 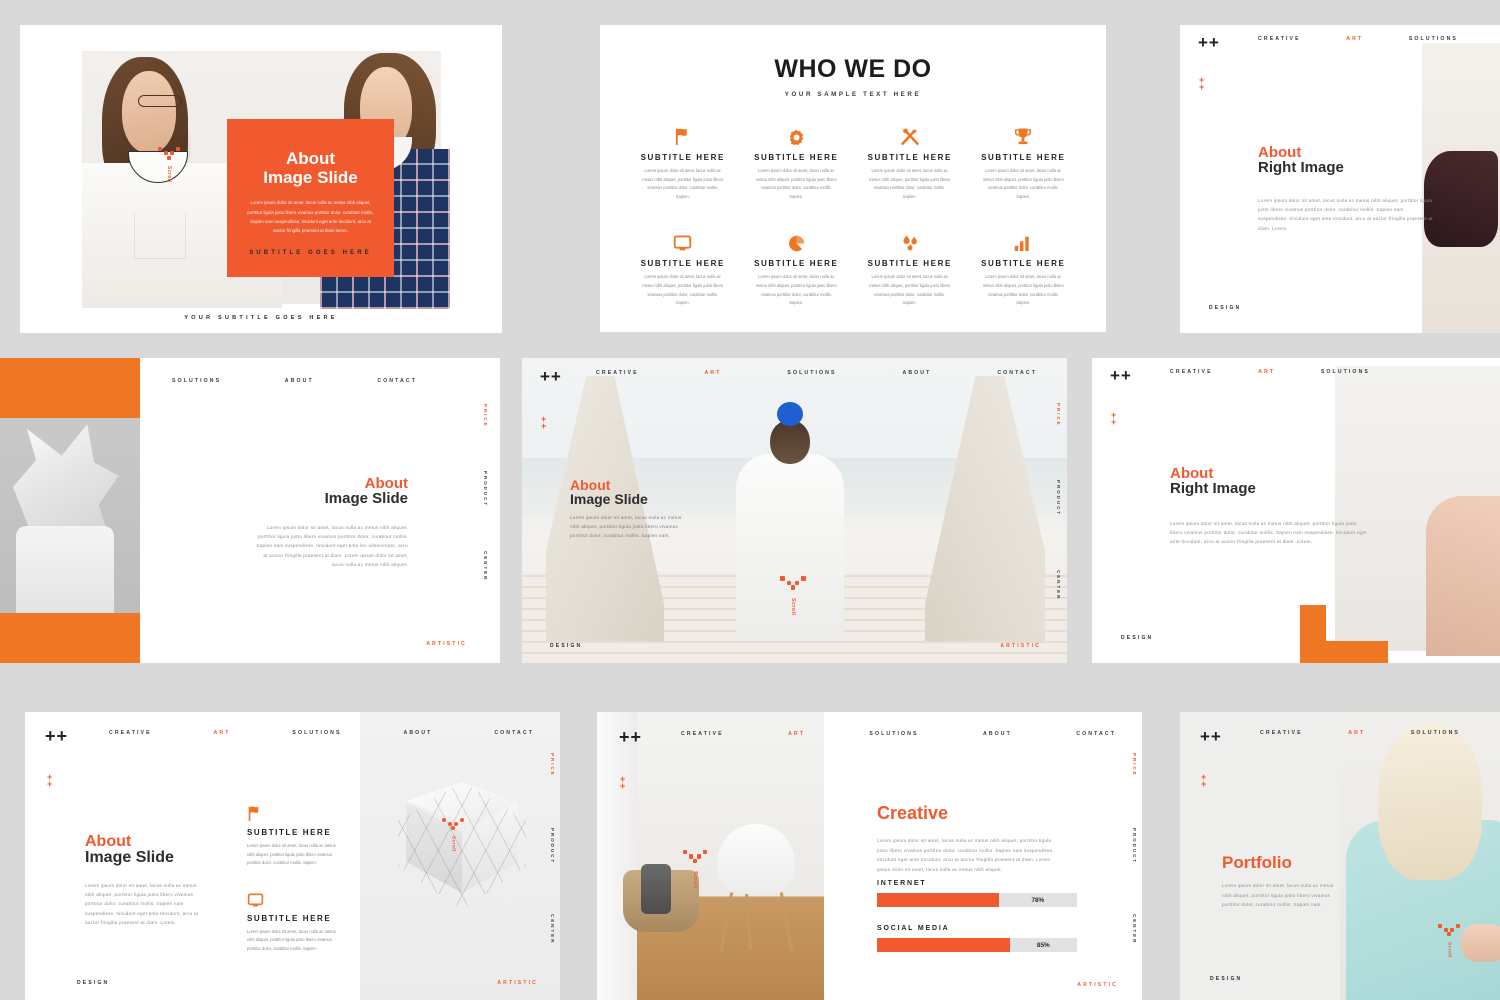 I want to click on progress-bar-fill, so click(x=943, y=945).